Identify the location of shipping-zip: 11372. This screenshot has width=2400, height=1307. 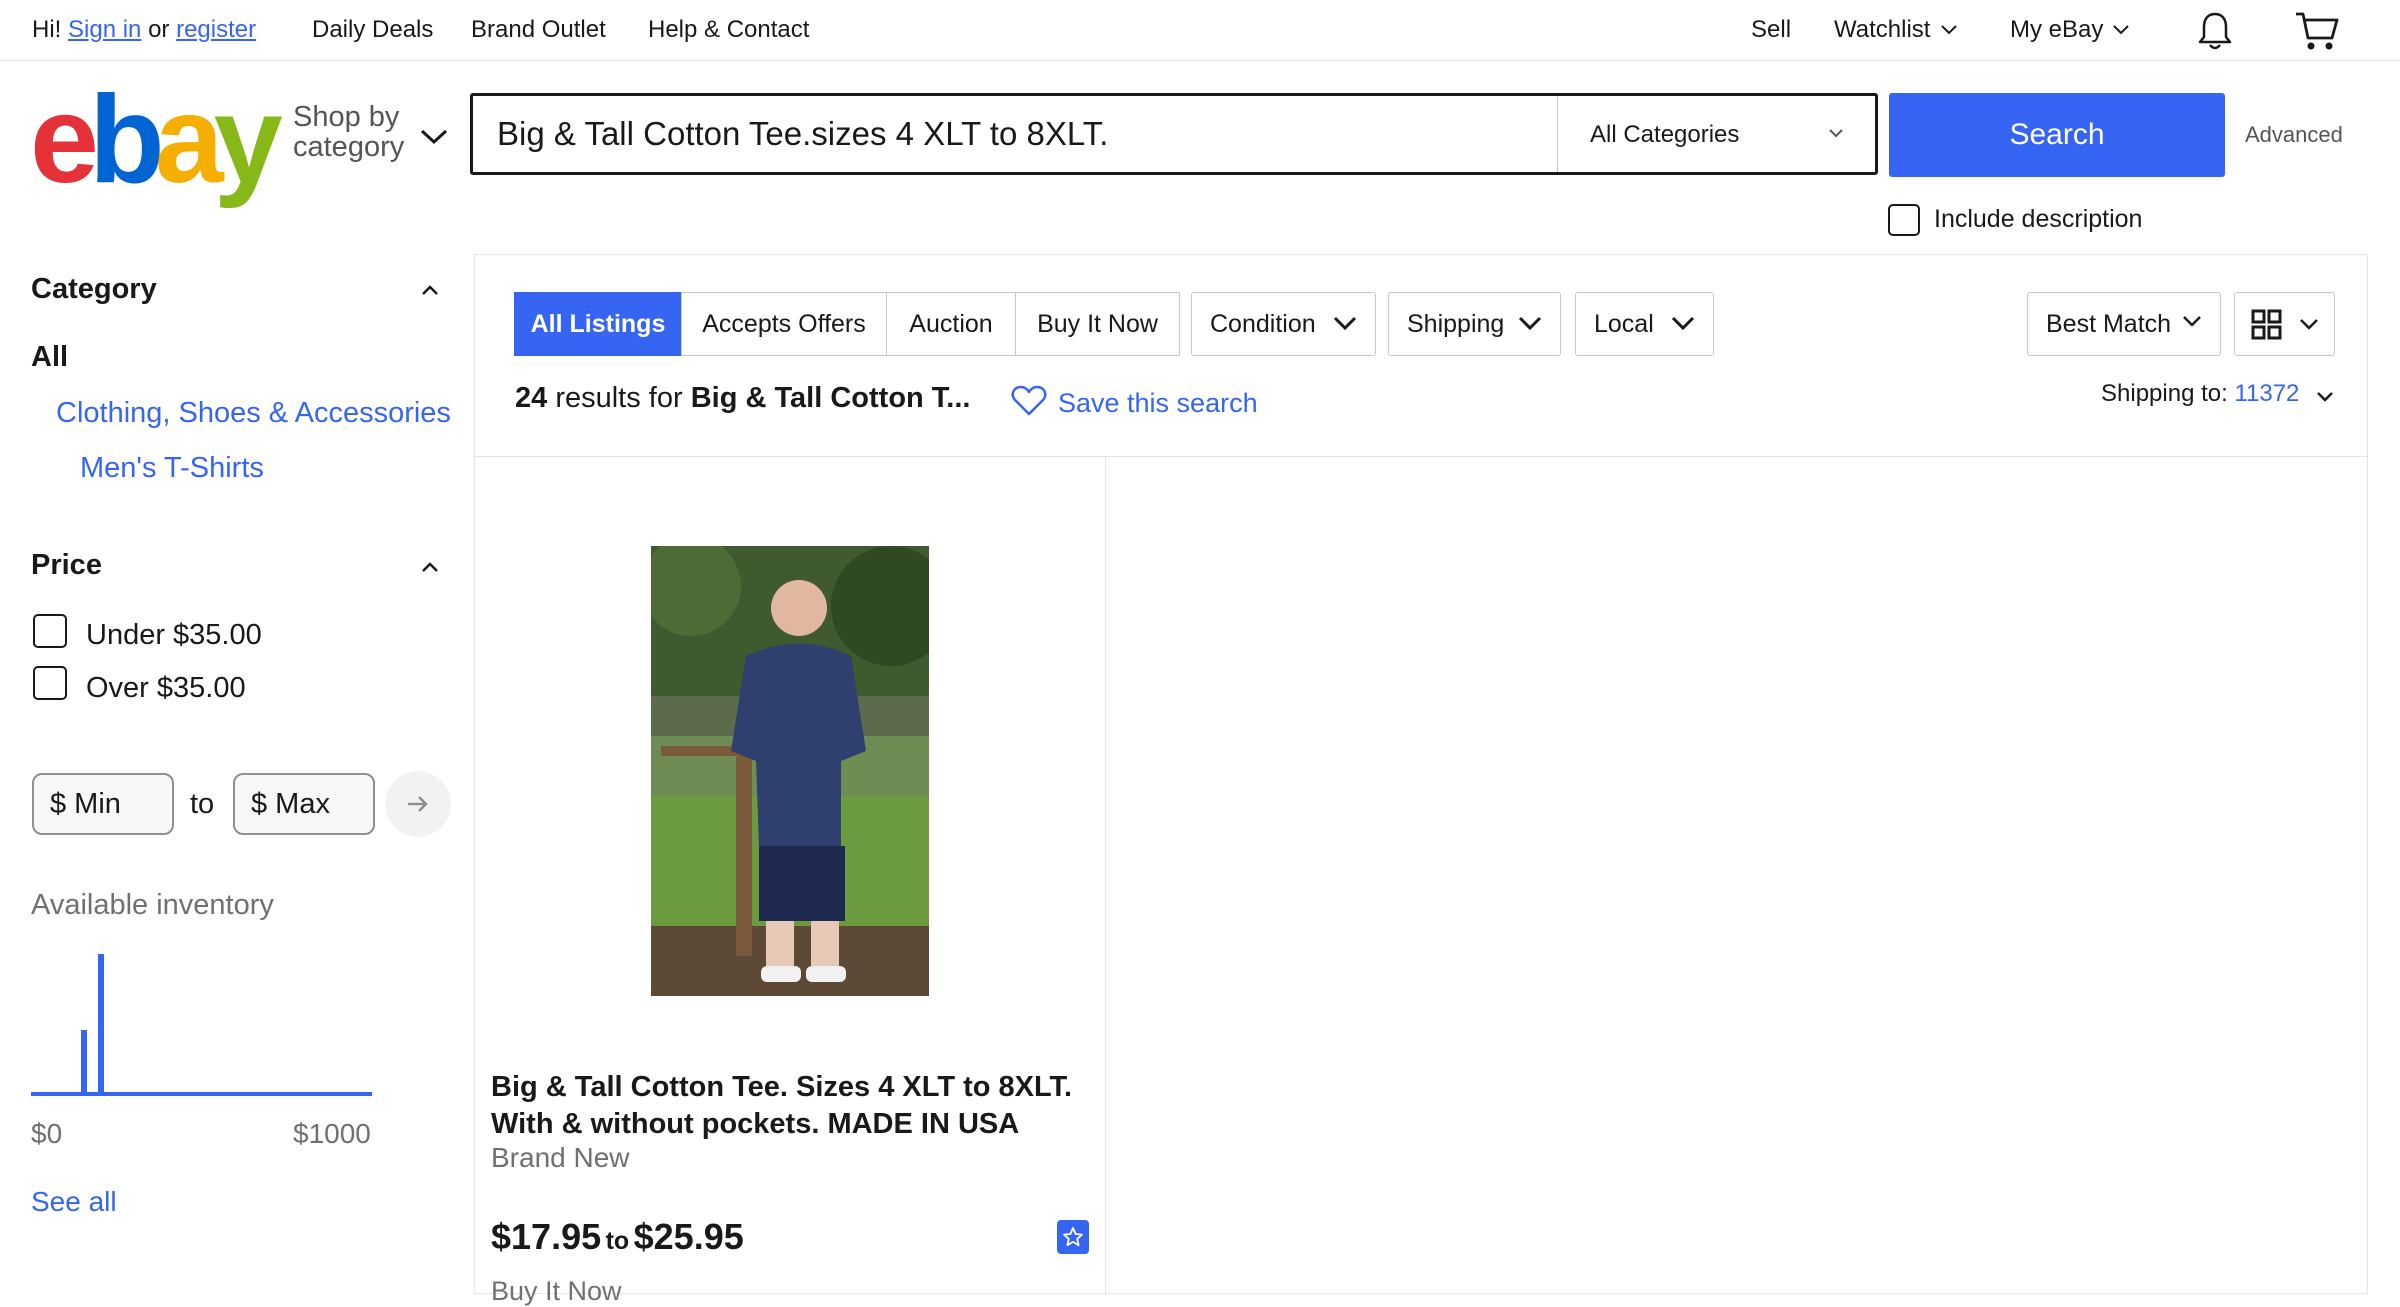
(2267, 393).